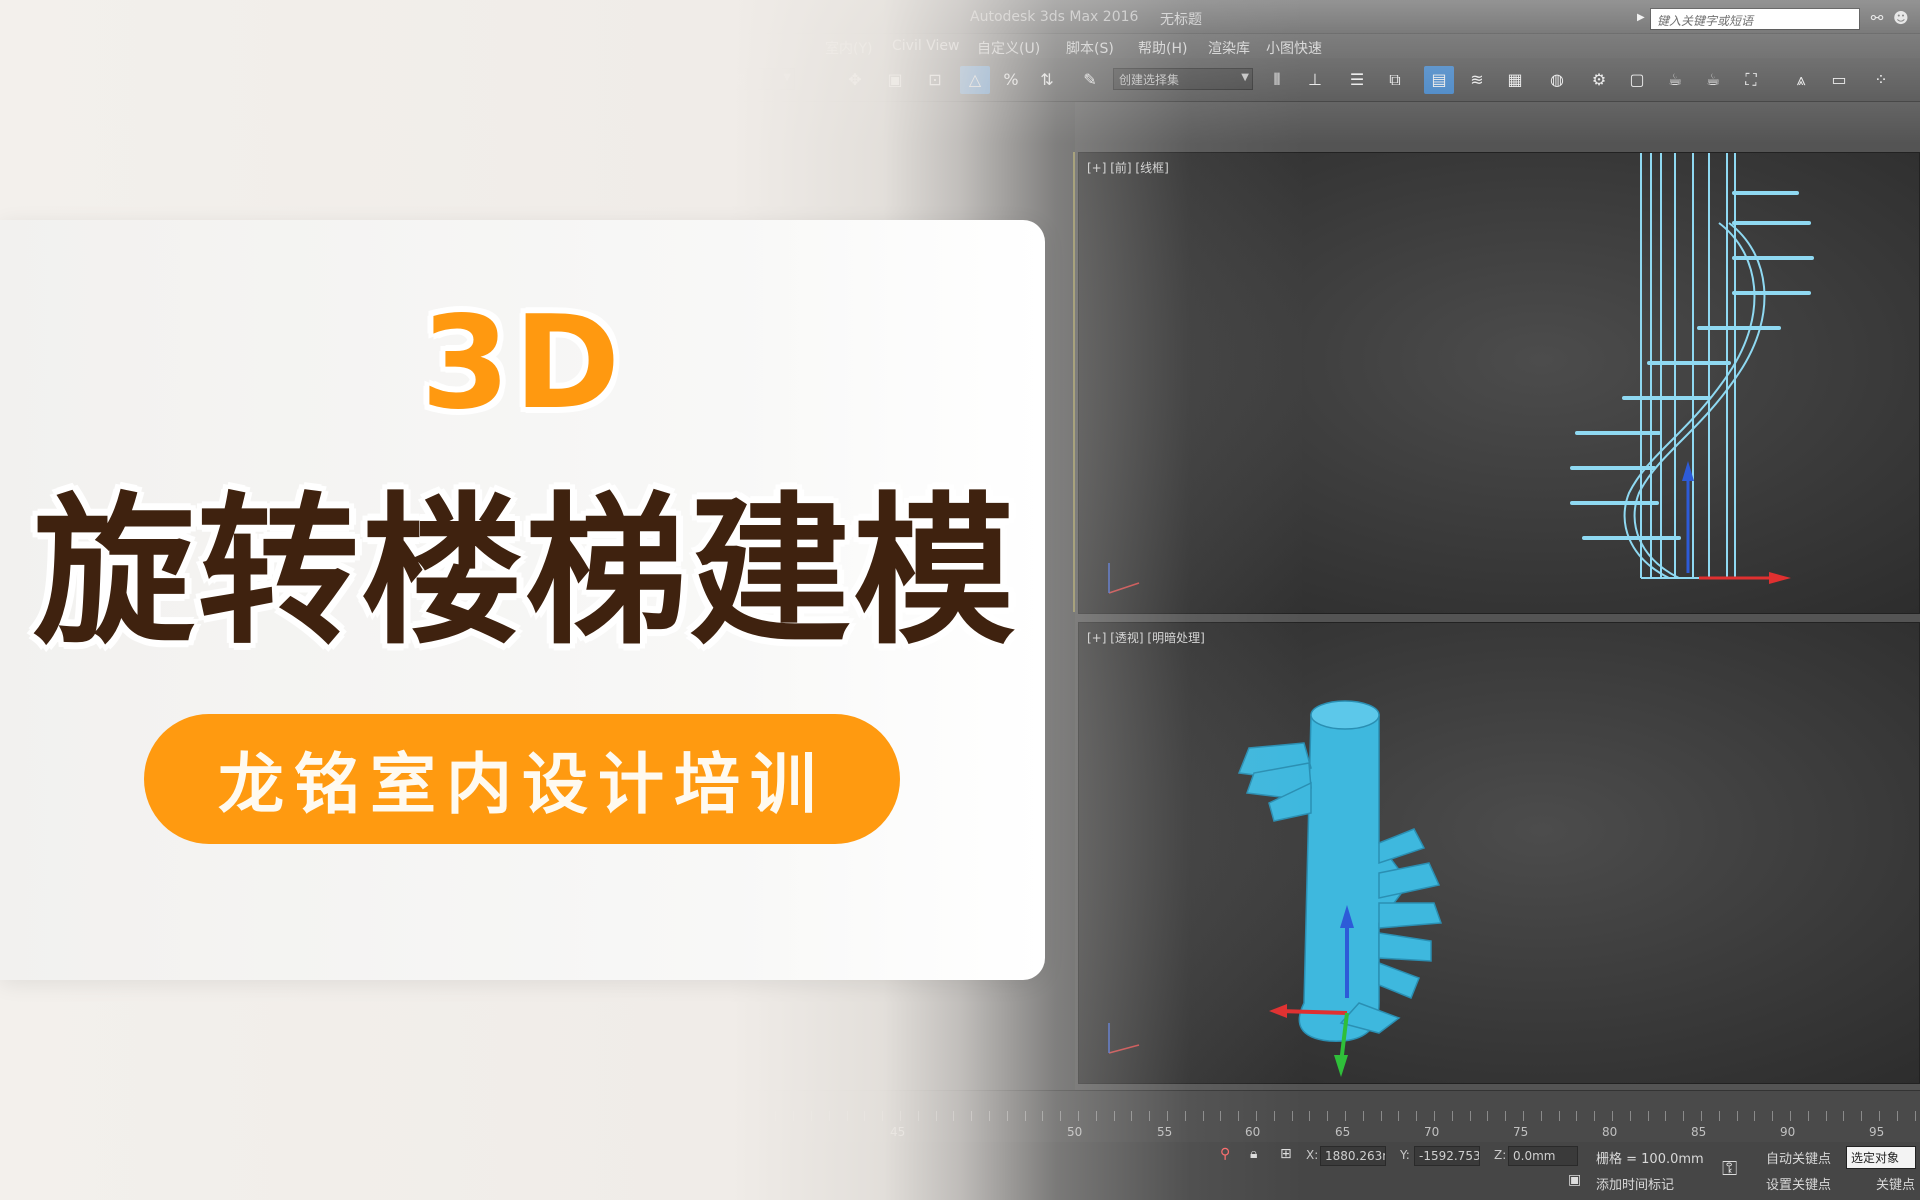 This screenshot has height=1200, width=1920. What do you see at coordinates (1477, 80) in the screenshot?
I see `curve-editor-icon: ≋` at bounding box center [1477, 80].